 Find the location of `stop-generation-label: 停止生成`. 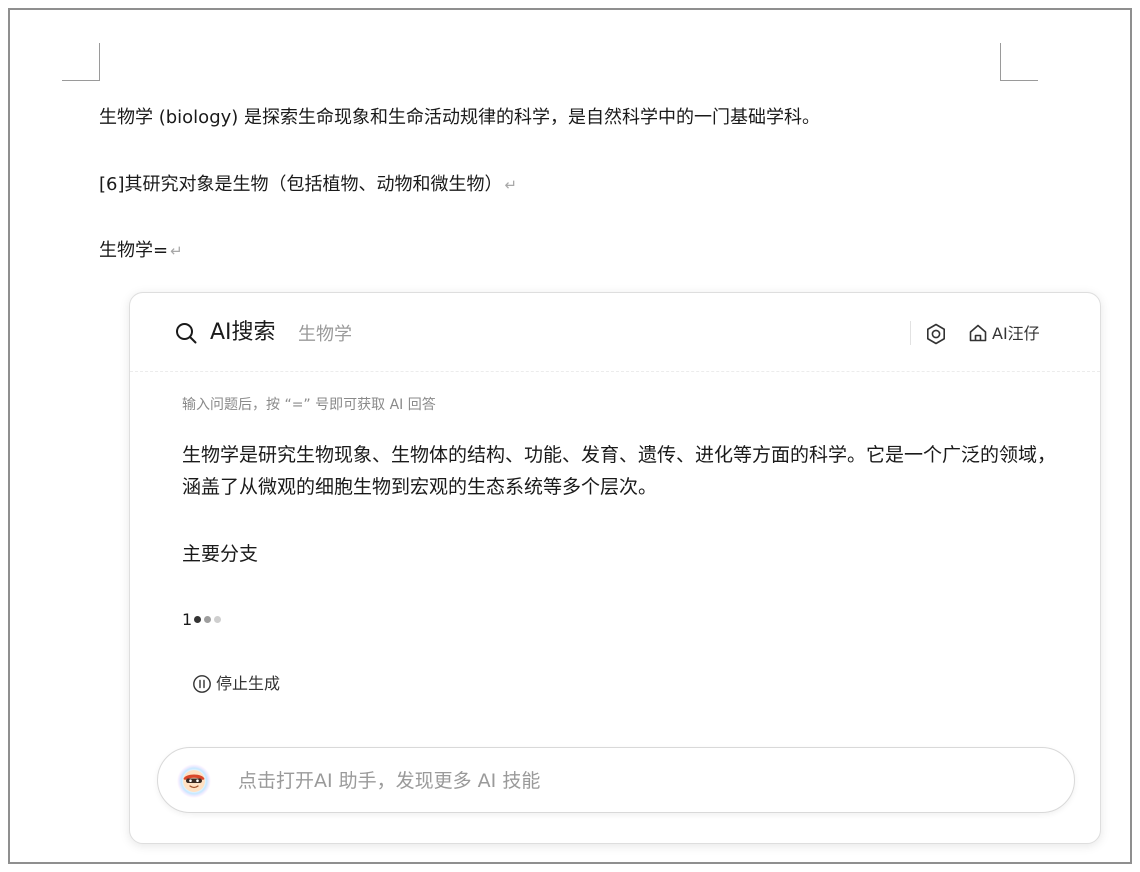

stop-generation-label: 停止生成 is located at coordinates (248, 683).